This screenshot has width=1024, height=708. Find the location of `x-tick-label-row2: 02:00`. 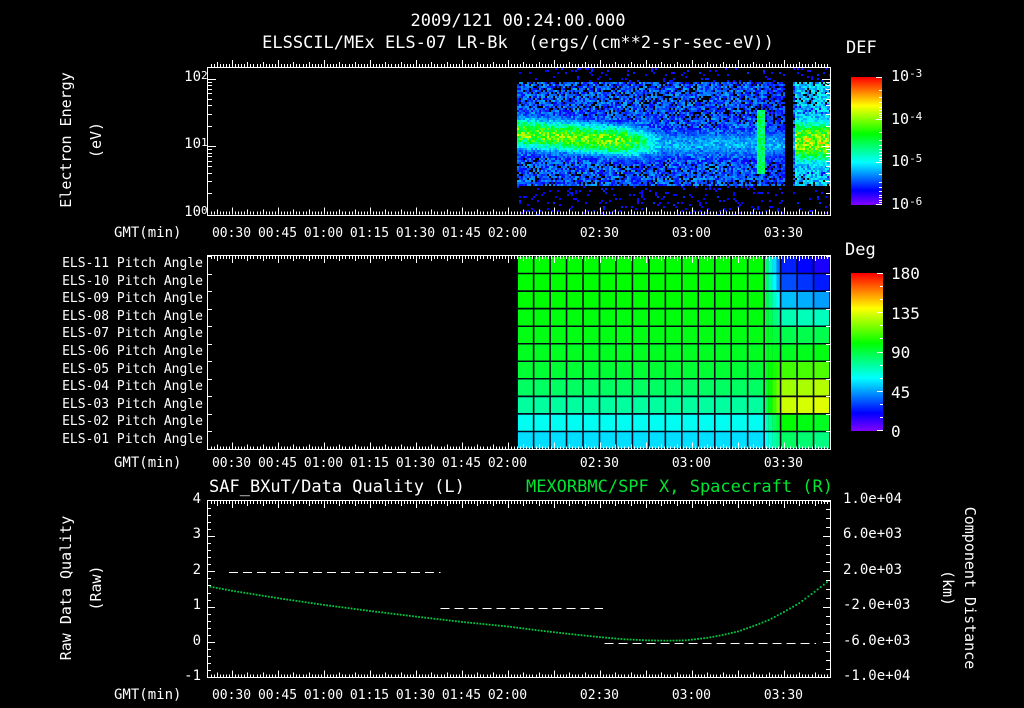

x-tick-label-row2: 02:00 is located at coordinates (507, 463).